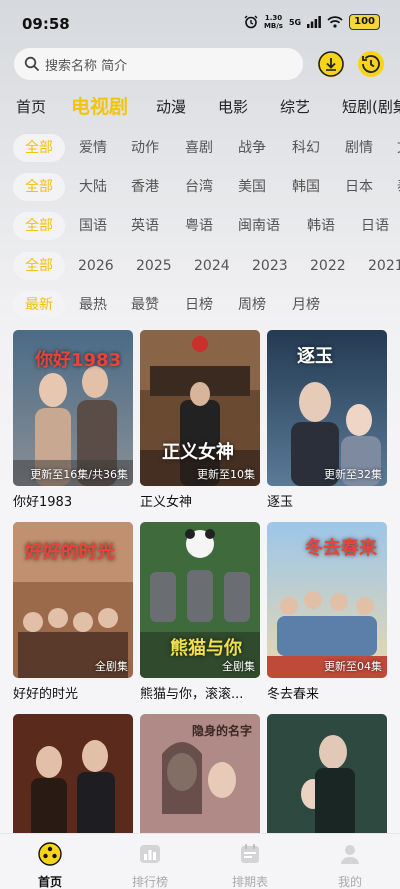 The width and height of the screenshot is (400, 889). What do you see at coordinates (31, 106) in the screenshot?
I see `tab-home: 首页` at bounding box center [31, 106].